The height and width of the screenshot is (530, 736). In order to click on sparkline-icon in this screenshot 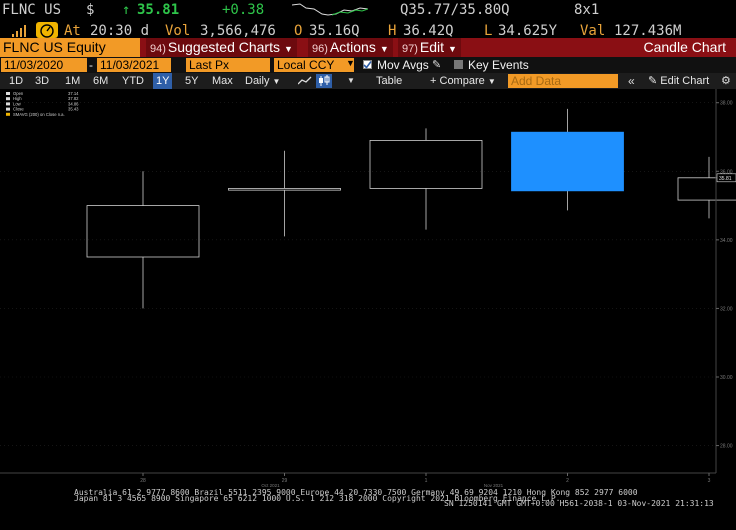, I will do `click(330, 9)`.